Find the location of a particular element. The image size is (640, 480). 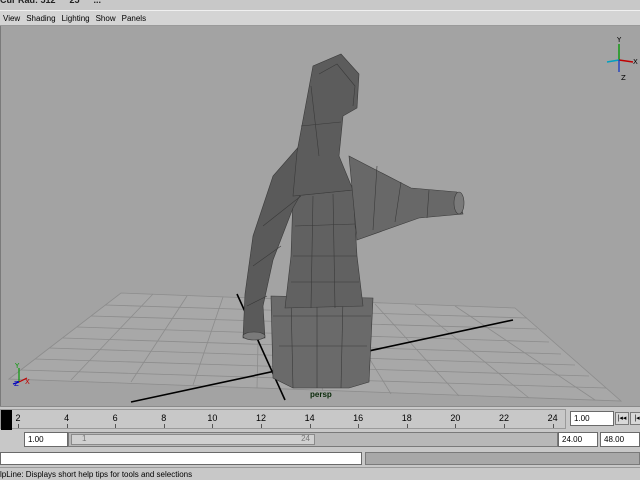

go-to-start-button: |◂◂ is located at coordinates (622, 418).